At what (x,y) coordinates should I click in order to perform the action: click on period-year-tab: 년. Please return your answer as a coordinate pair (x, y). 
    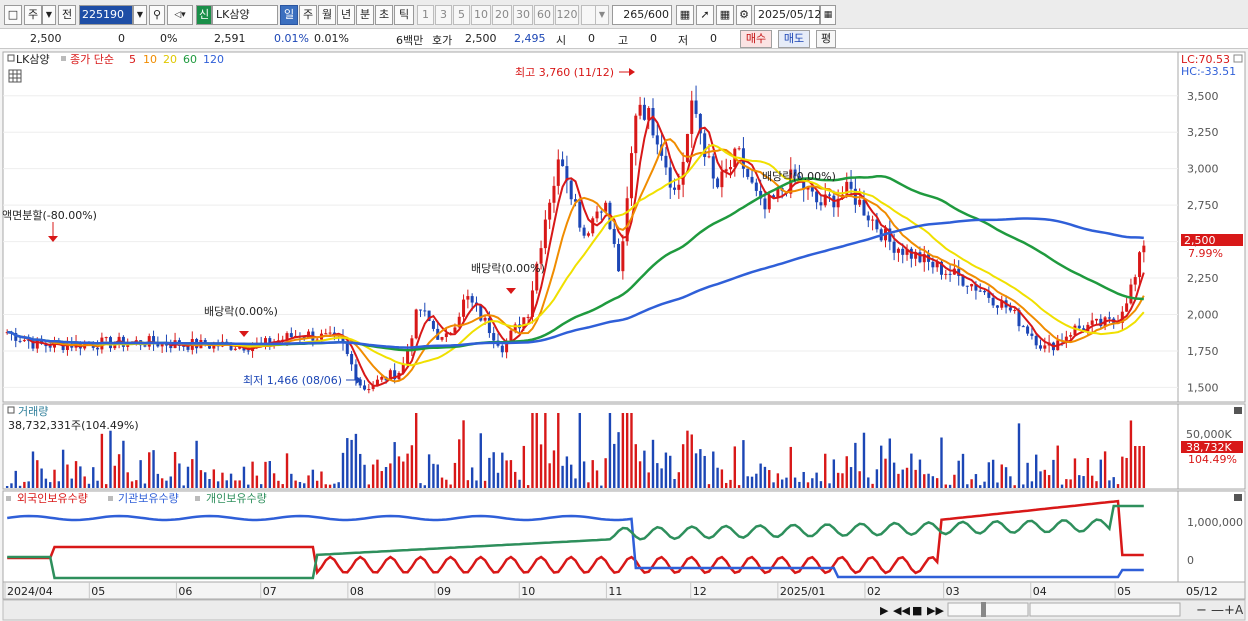
    Looking at the image, I should click on (346, 15).